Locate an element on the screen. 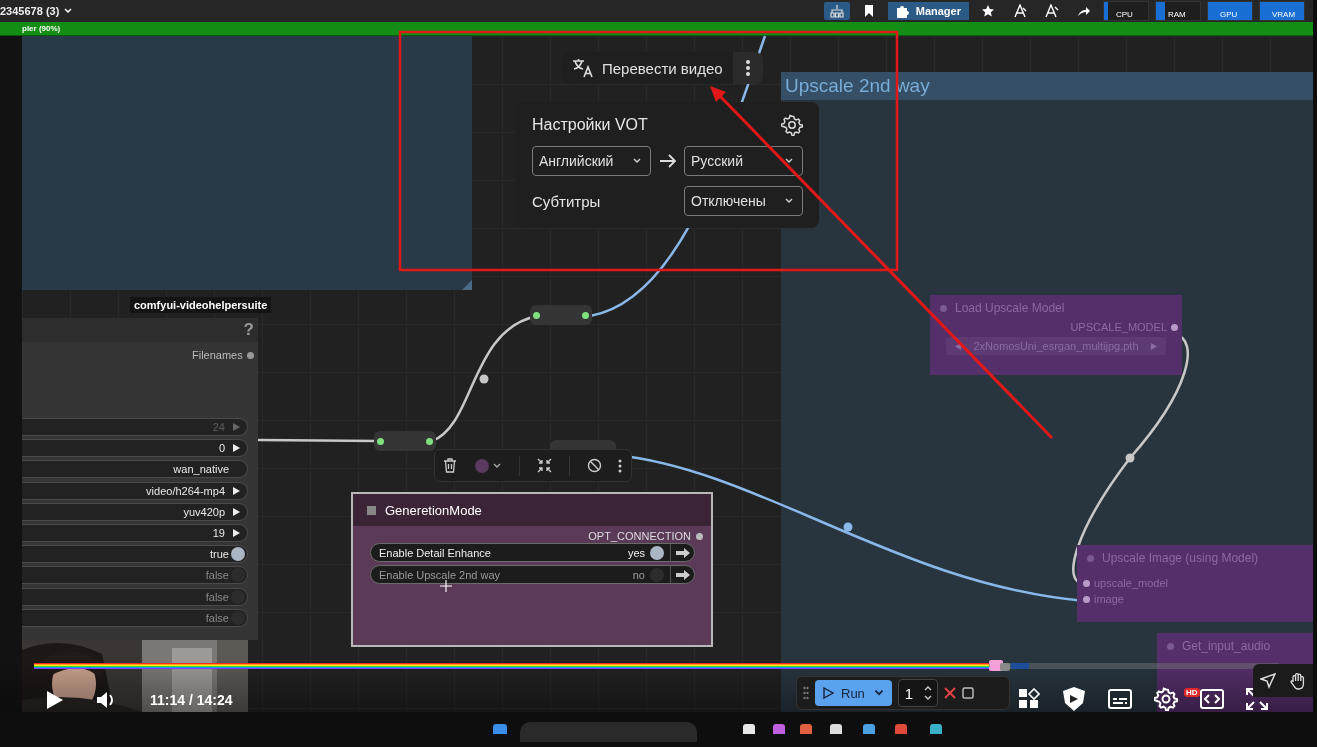 This screenshot has width=1317, height=747. bypass-icon is located at coordinates (594, 465).